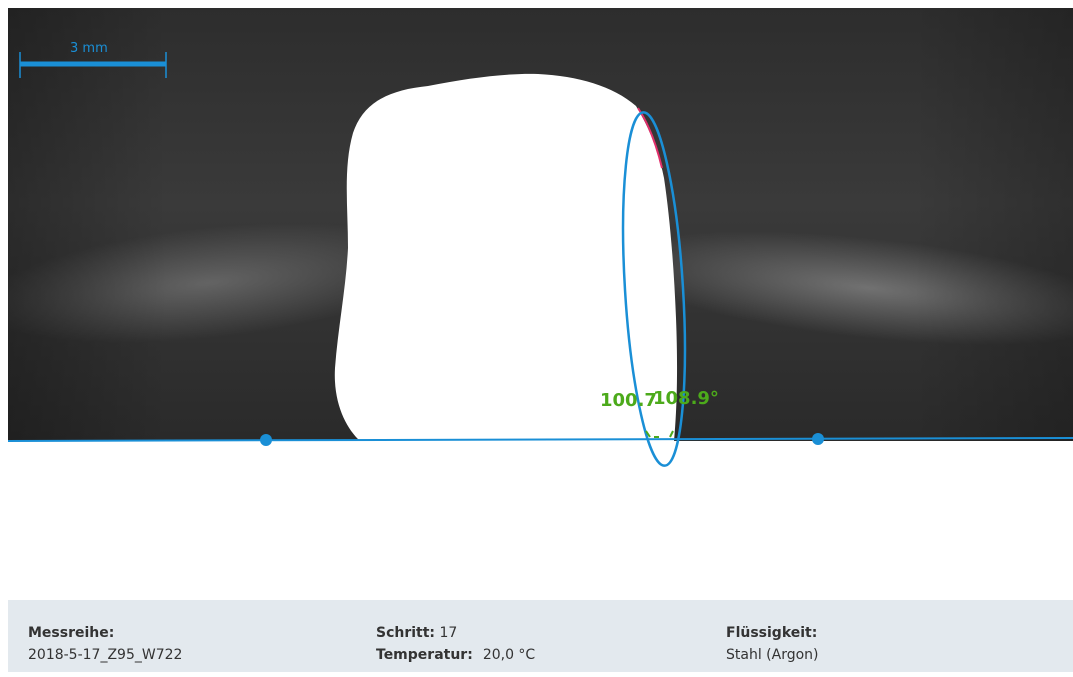 Image resolution: width=1073 pixels, height=677 pixels. Describe the element at coordinates (772, 644) in the screenshot. I see `liquid-info: Flüssigkeit: Stahl (Argon)` at that location.